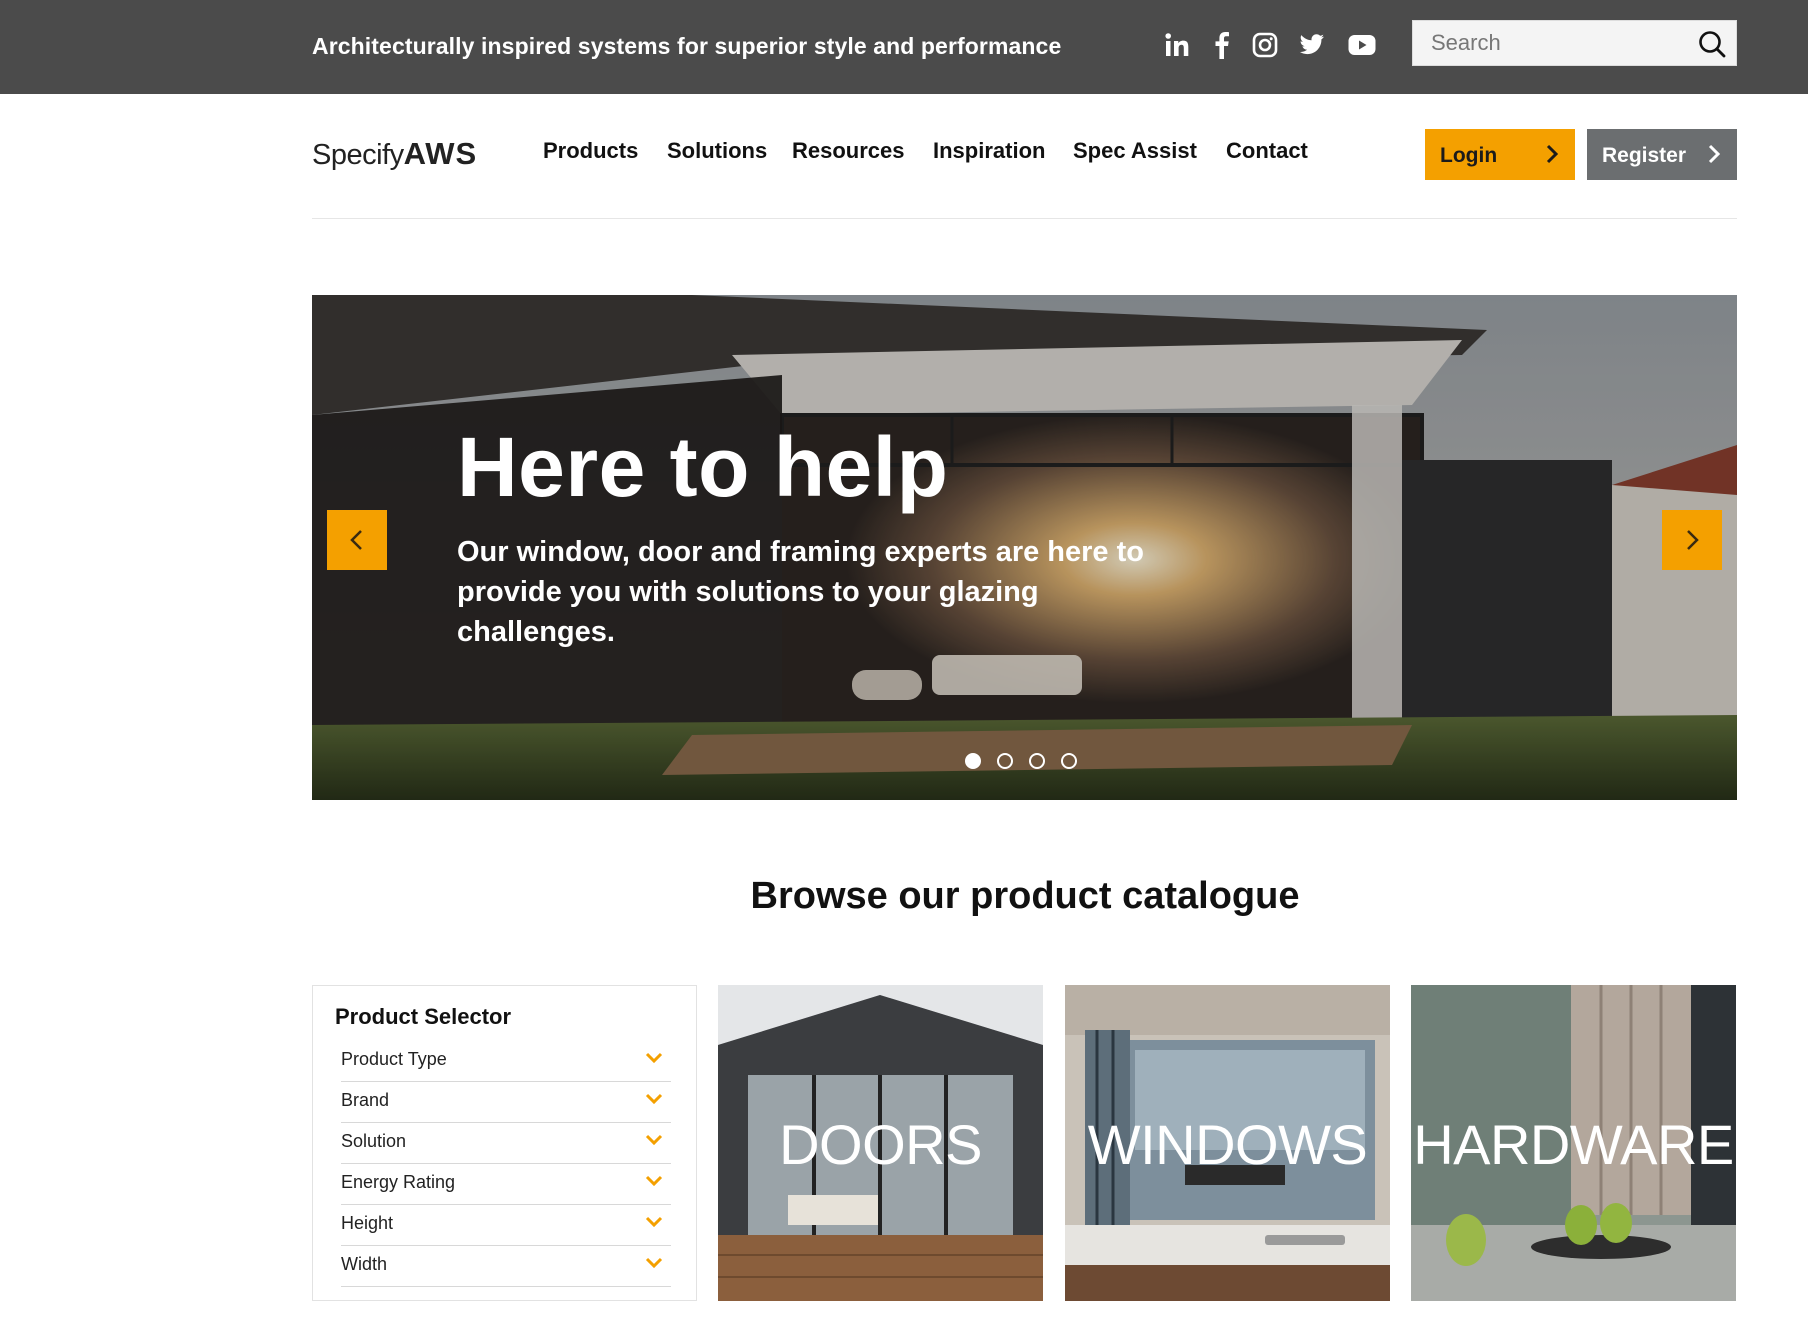 This screenshot has height=1341, width=1808. What do you see at coordinates (398, 1182) in the screenshot?
I see `filter-label: Energy Rating` at bounding box center [398, 1182].